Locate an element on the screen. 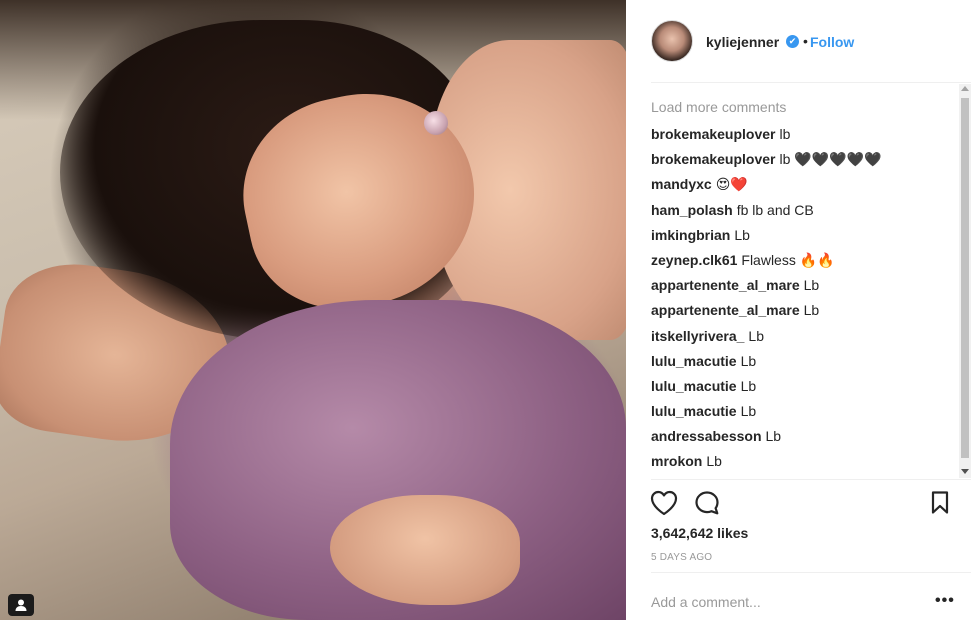 This screenshot has height=620, width=971. user-tag-icon is located at coordinates (21, 605).